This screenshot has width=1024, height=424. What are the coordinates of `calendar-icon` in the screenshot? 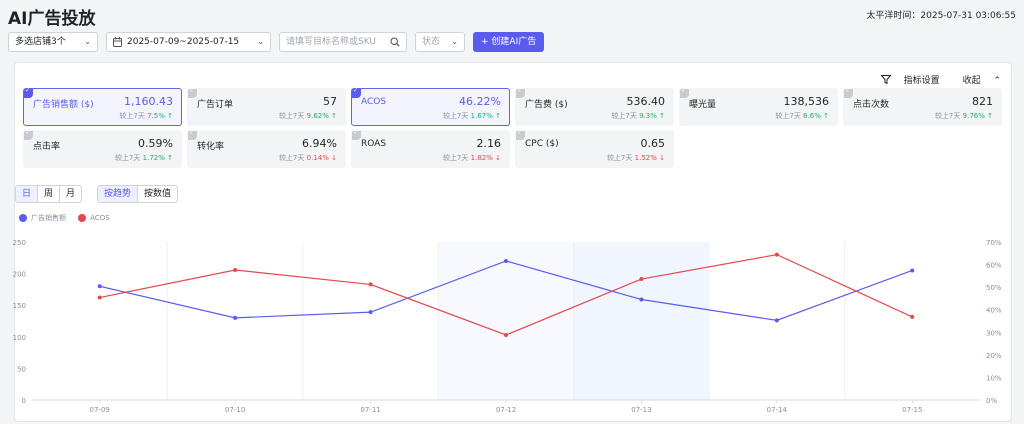 It's located at (117, 42).